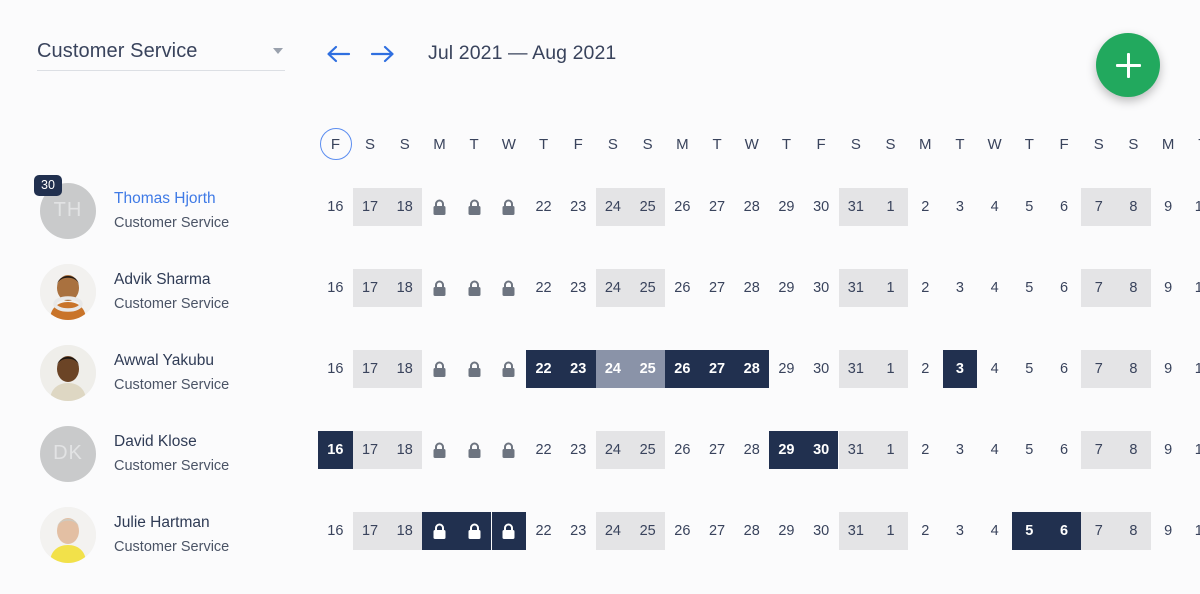  What do you see at coordinates (335, 450) in the screenshot?
I see `shift-cell: 16` at bounding box center [335, 450].